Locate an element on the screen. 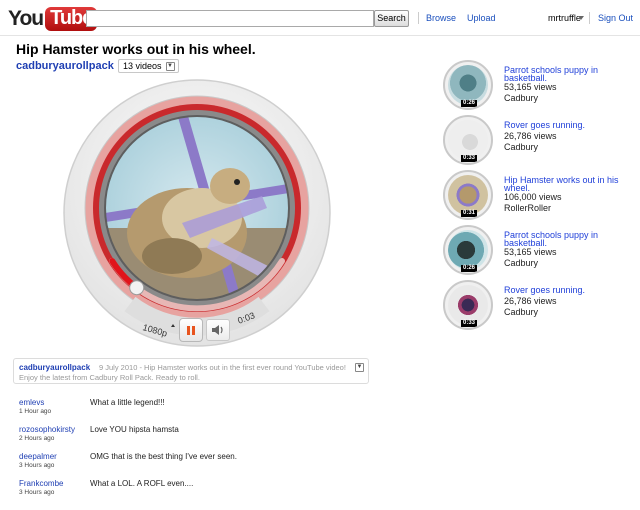 The height and width of the screenshot is (510, 640). volume-button is located at coordinates (218, 330).